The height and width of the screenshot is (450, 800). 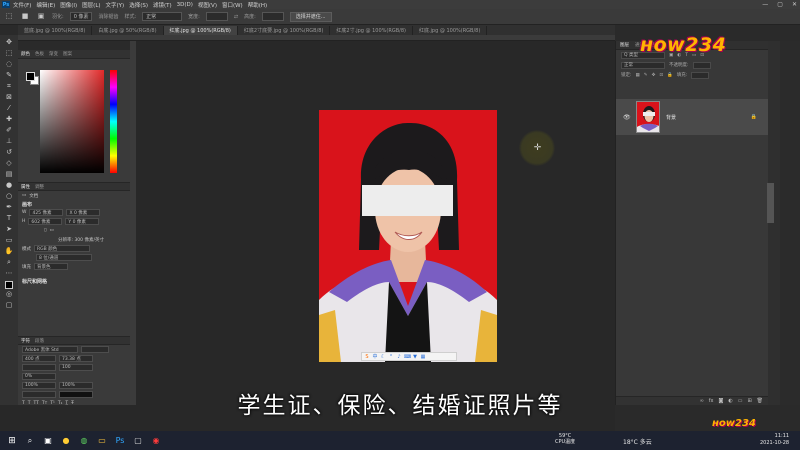 I want to click on task-view-icon: ▣, so click(x=48, y=441).